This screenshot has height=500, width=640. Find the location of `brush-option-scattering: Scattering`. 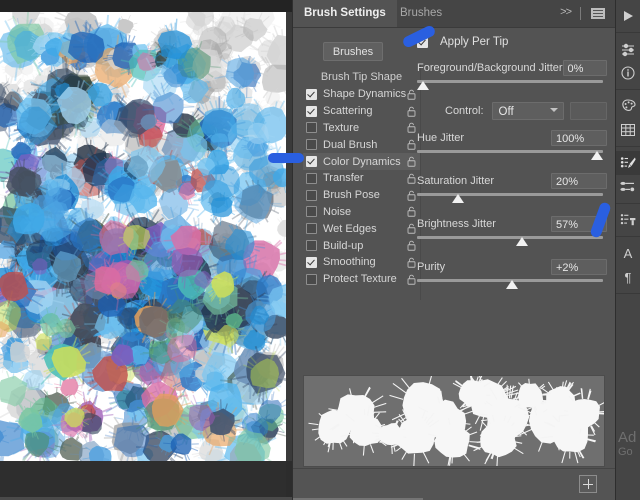

brush-option-scattering: Scattering is located at coordinates (361, 111).